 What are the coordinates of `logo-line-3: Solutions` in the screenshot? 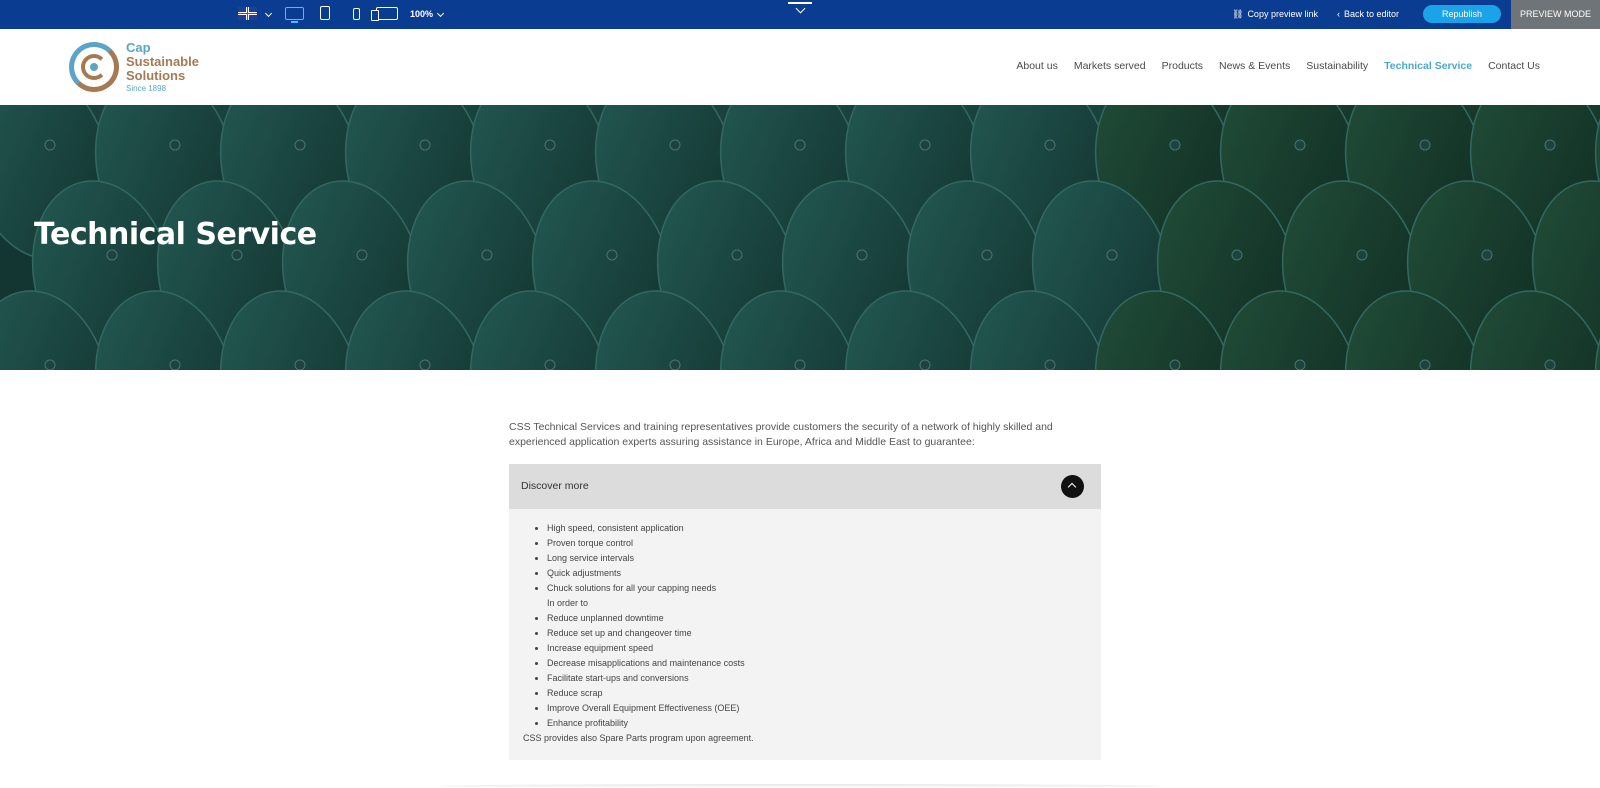 It's located at (156, 75).